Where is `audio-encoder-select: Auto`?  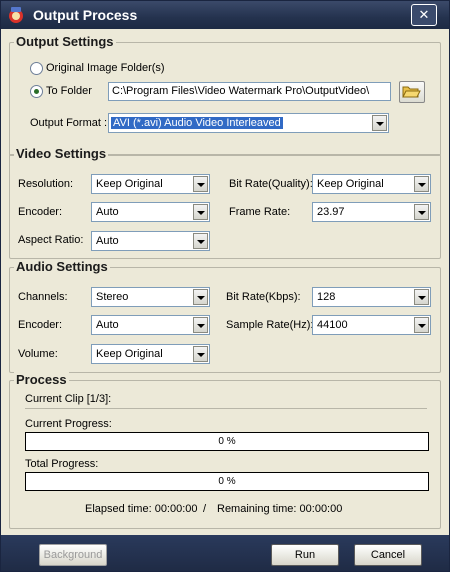 audio-encoder-select: Auto is located at coordinates (150, 325).